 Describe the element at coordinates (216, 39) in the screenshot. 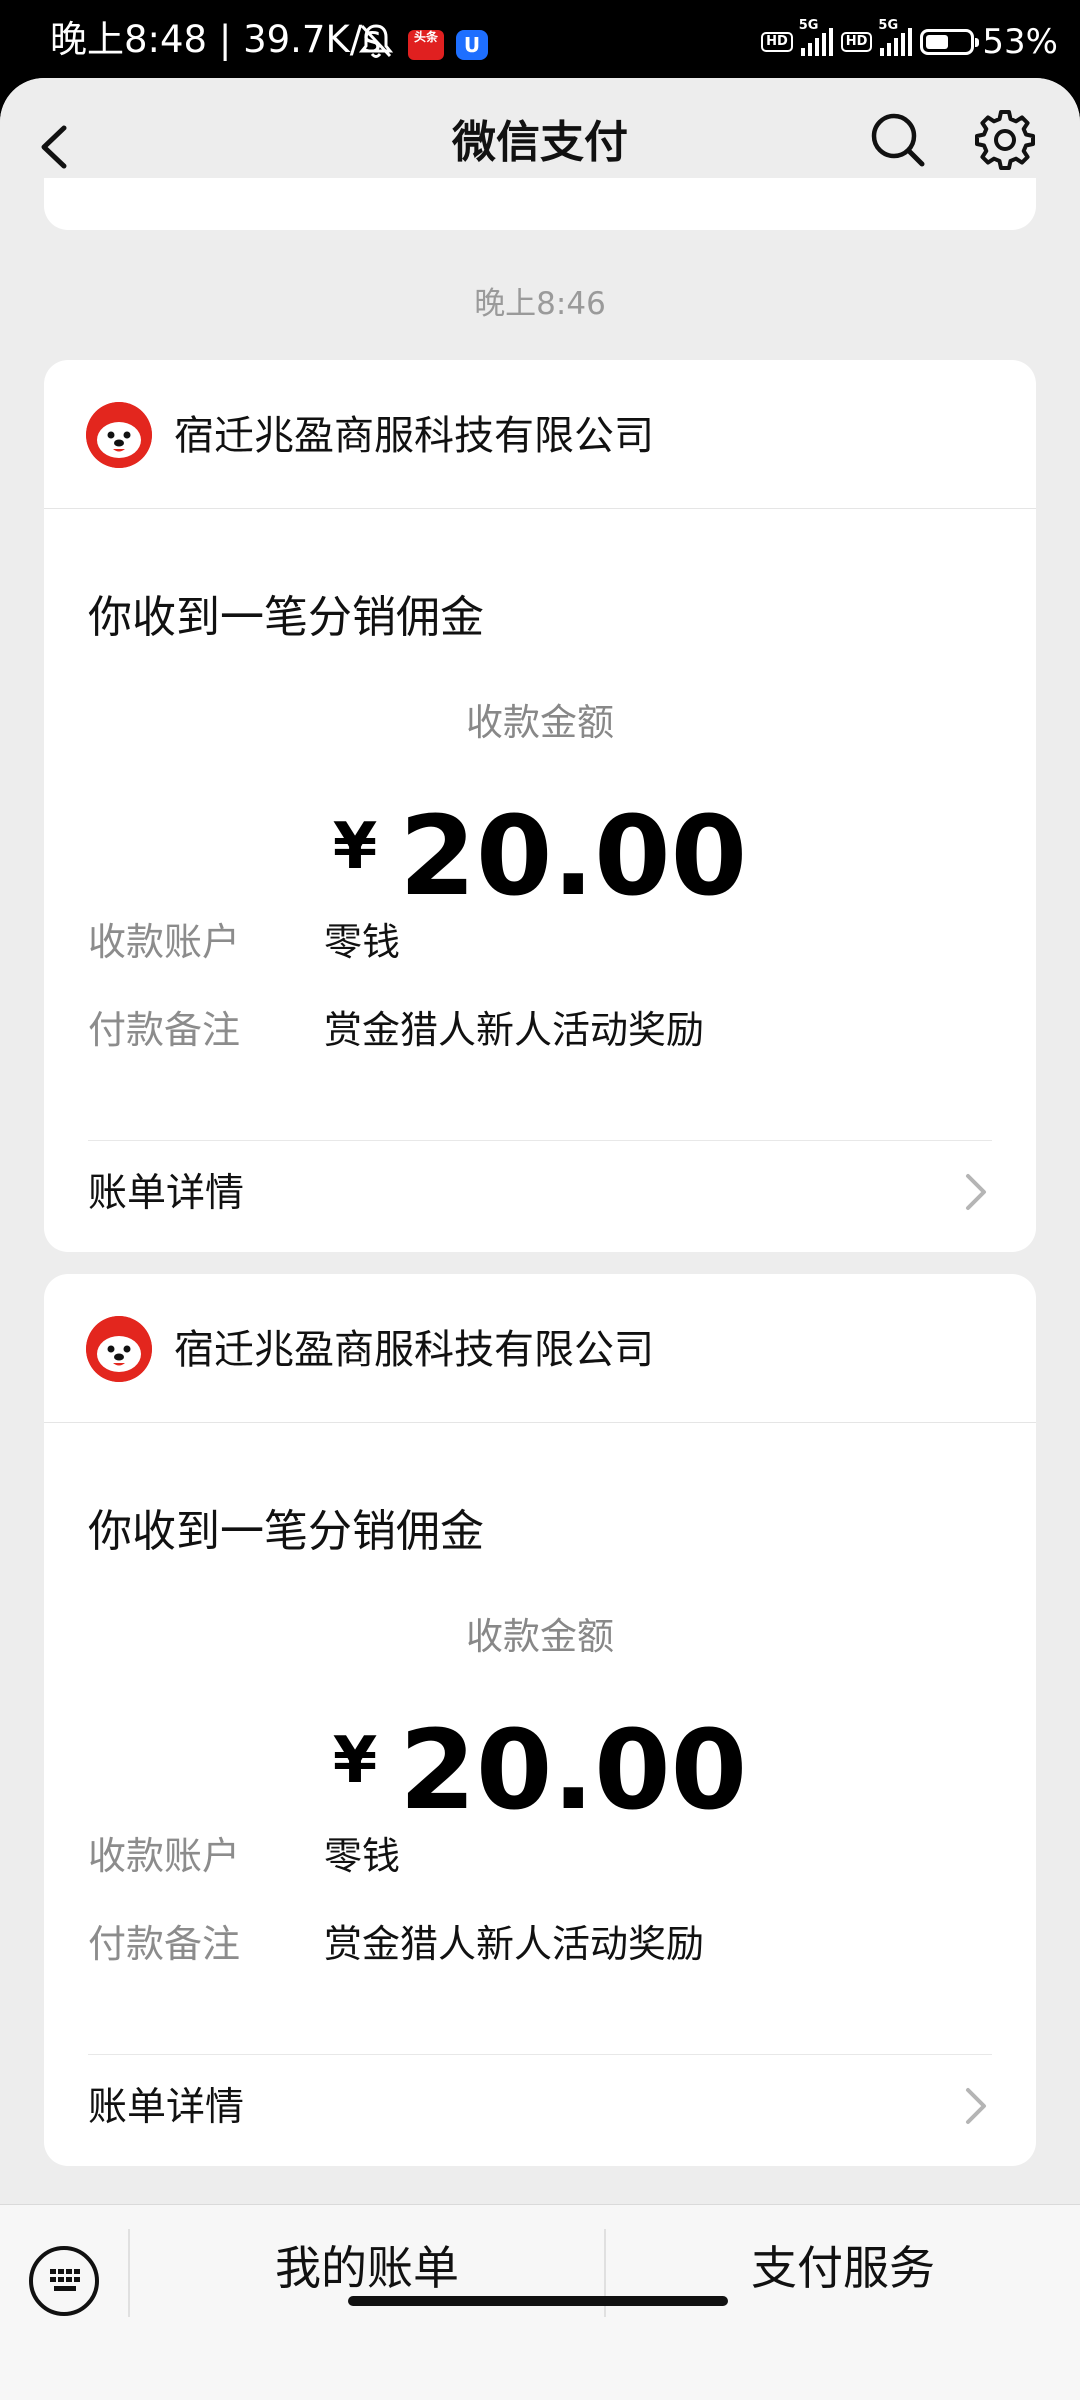

I see `status-time-speed: 晚上8:48 | 39.7K/s` at that location.